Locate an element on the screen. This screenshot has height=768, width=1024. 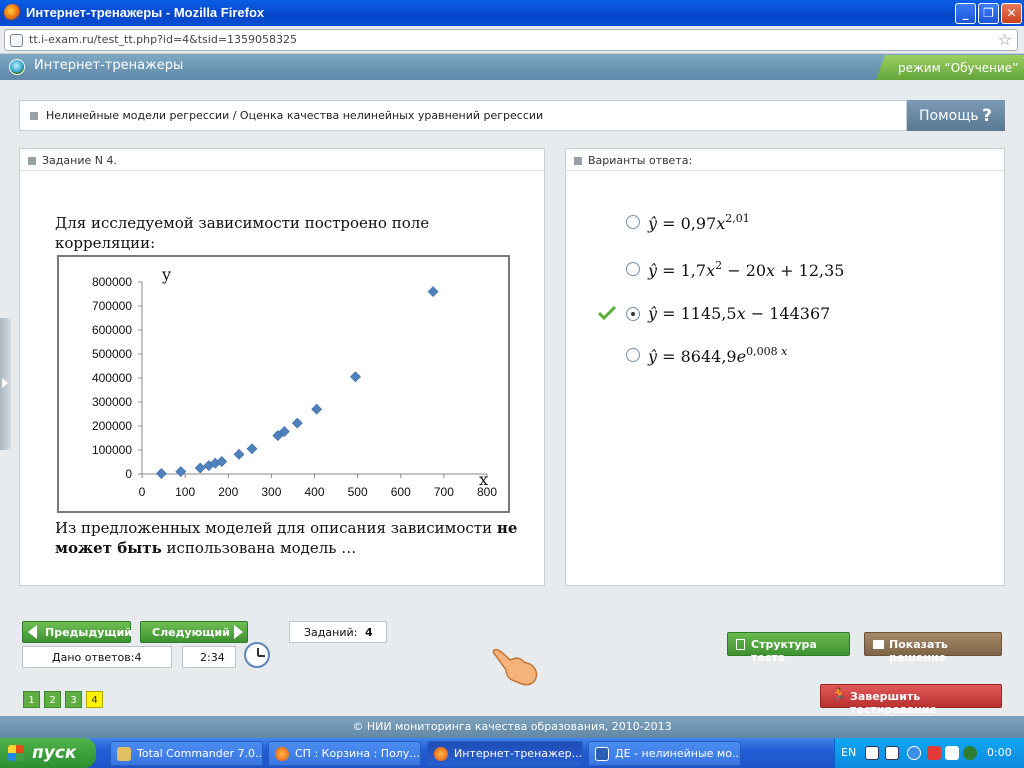
shield-tray-icon is located at coordinates (952, 753).